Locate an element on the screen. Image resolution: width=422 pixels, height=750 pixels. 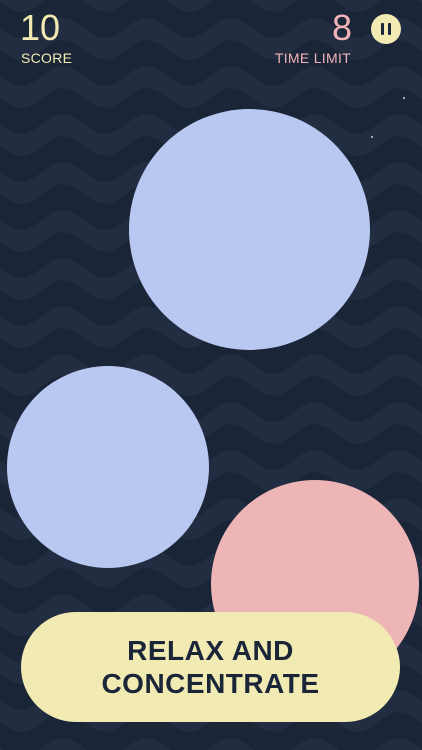
message-banner: RELAX AND CONCENTRATE is located at coordinates (210, 667).